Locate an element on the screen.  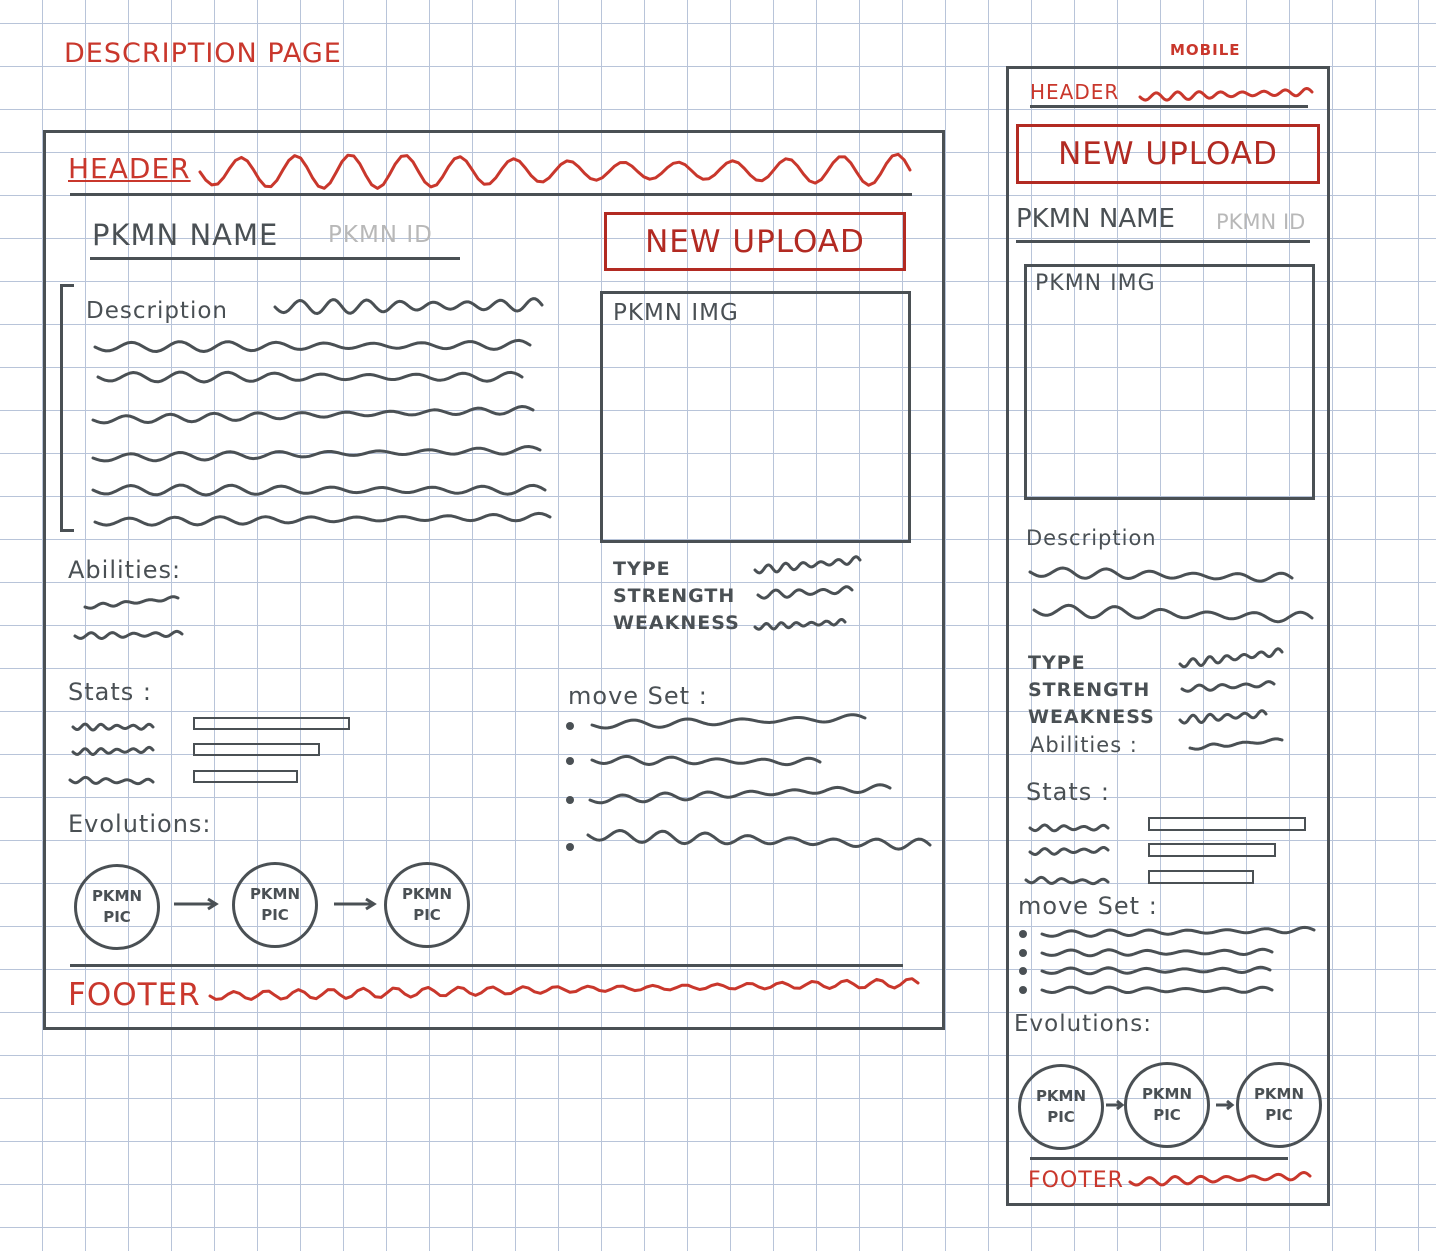
mobile-footer-label: FOOTER is located at coordinates (1076, 1180).